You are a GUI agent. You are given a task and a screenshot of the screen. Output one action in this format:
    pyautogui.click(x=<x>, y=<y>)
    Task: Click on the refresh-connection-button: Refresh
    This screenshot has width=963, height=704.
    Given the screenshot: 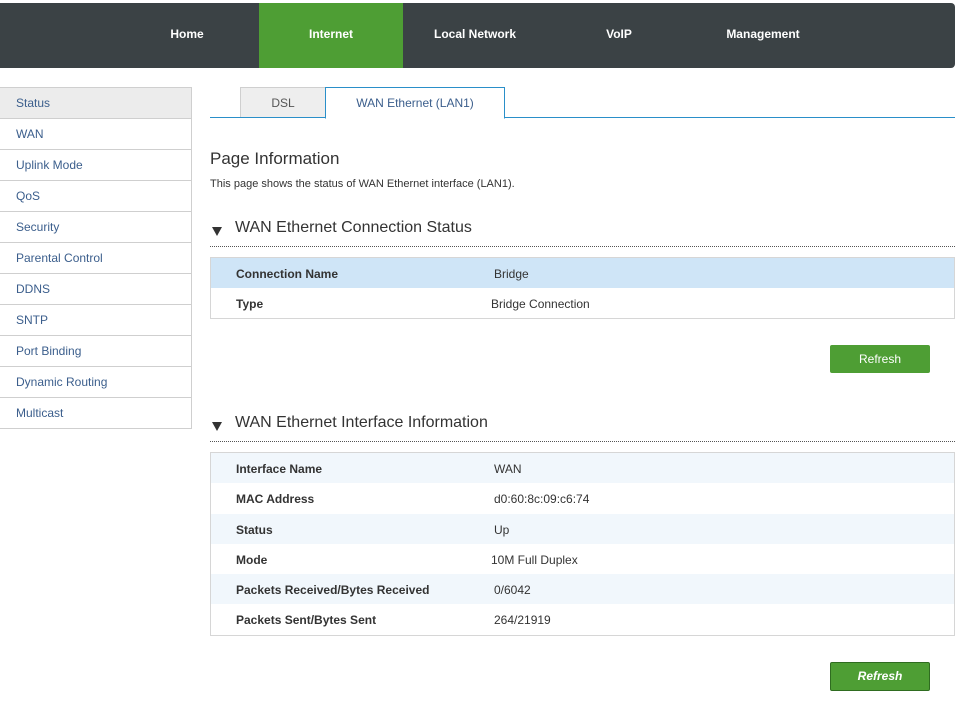 What is the action you would take?
    pyautogui.click(x=880, y=359)
    